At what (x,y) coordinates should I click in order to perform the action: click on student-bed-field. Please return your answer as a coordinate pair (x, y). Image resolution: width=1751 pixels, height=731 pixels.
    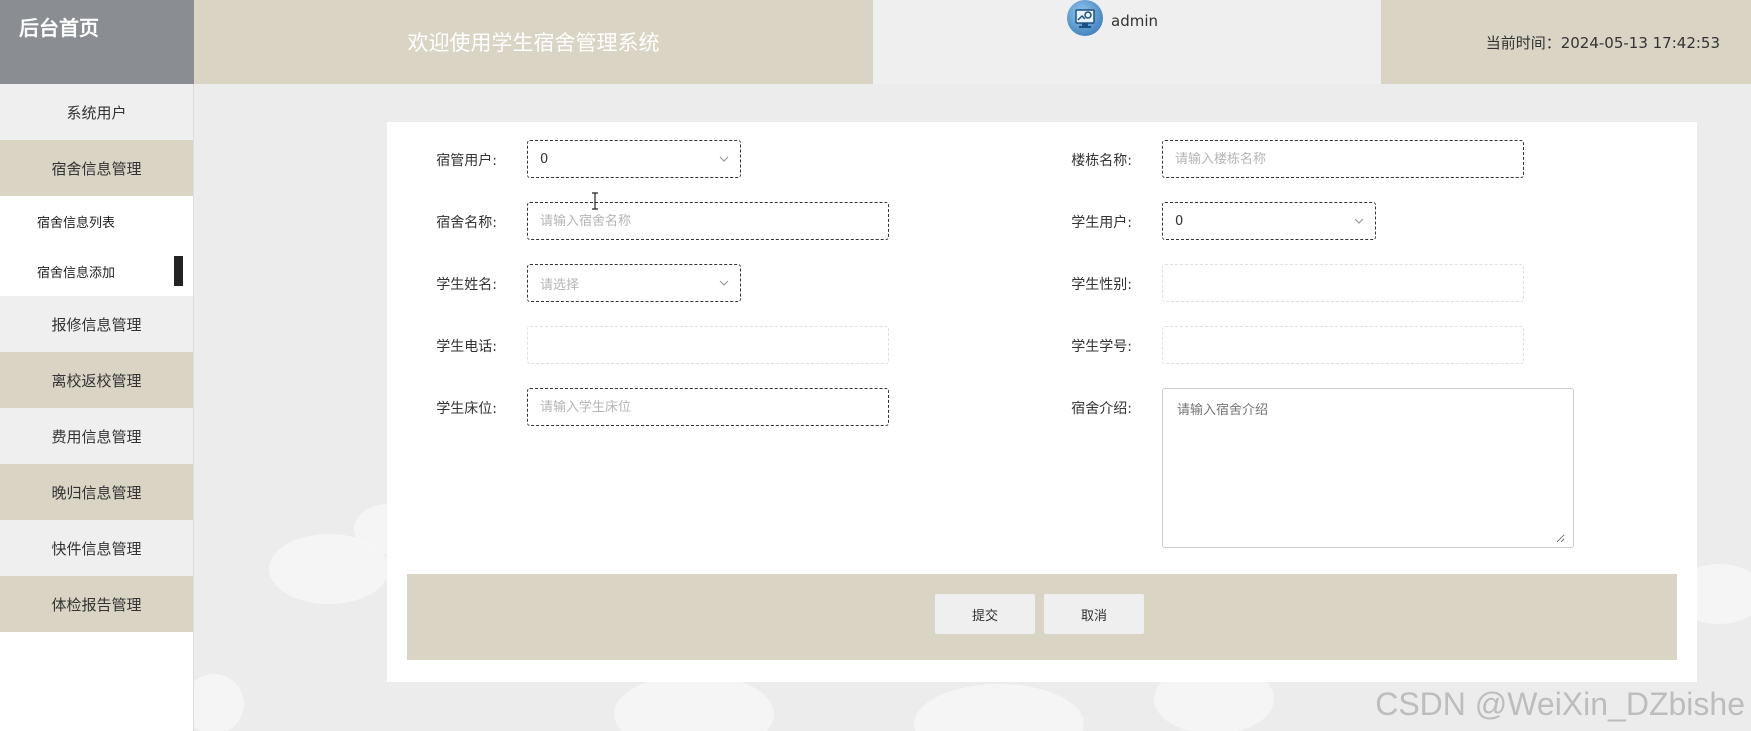
    Looking at the image, I should click on (708, 407).